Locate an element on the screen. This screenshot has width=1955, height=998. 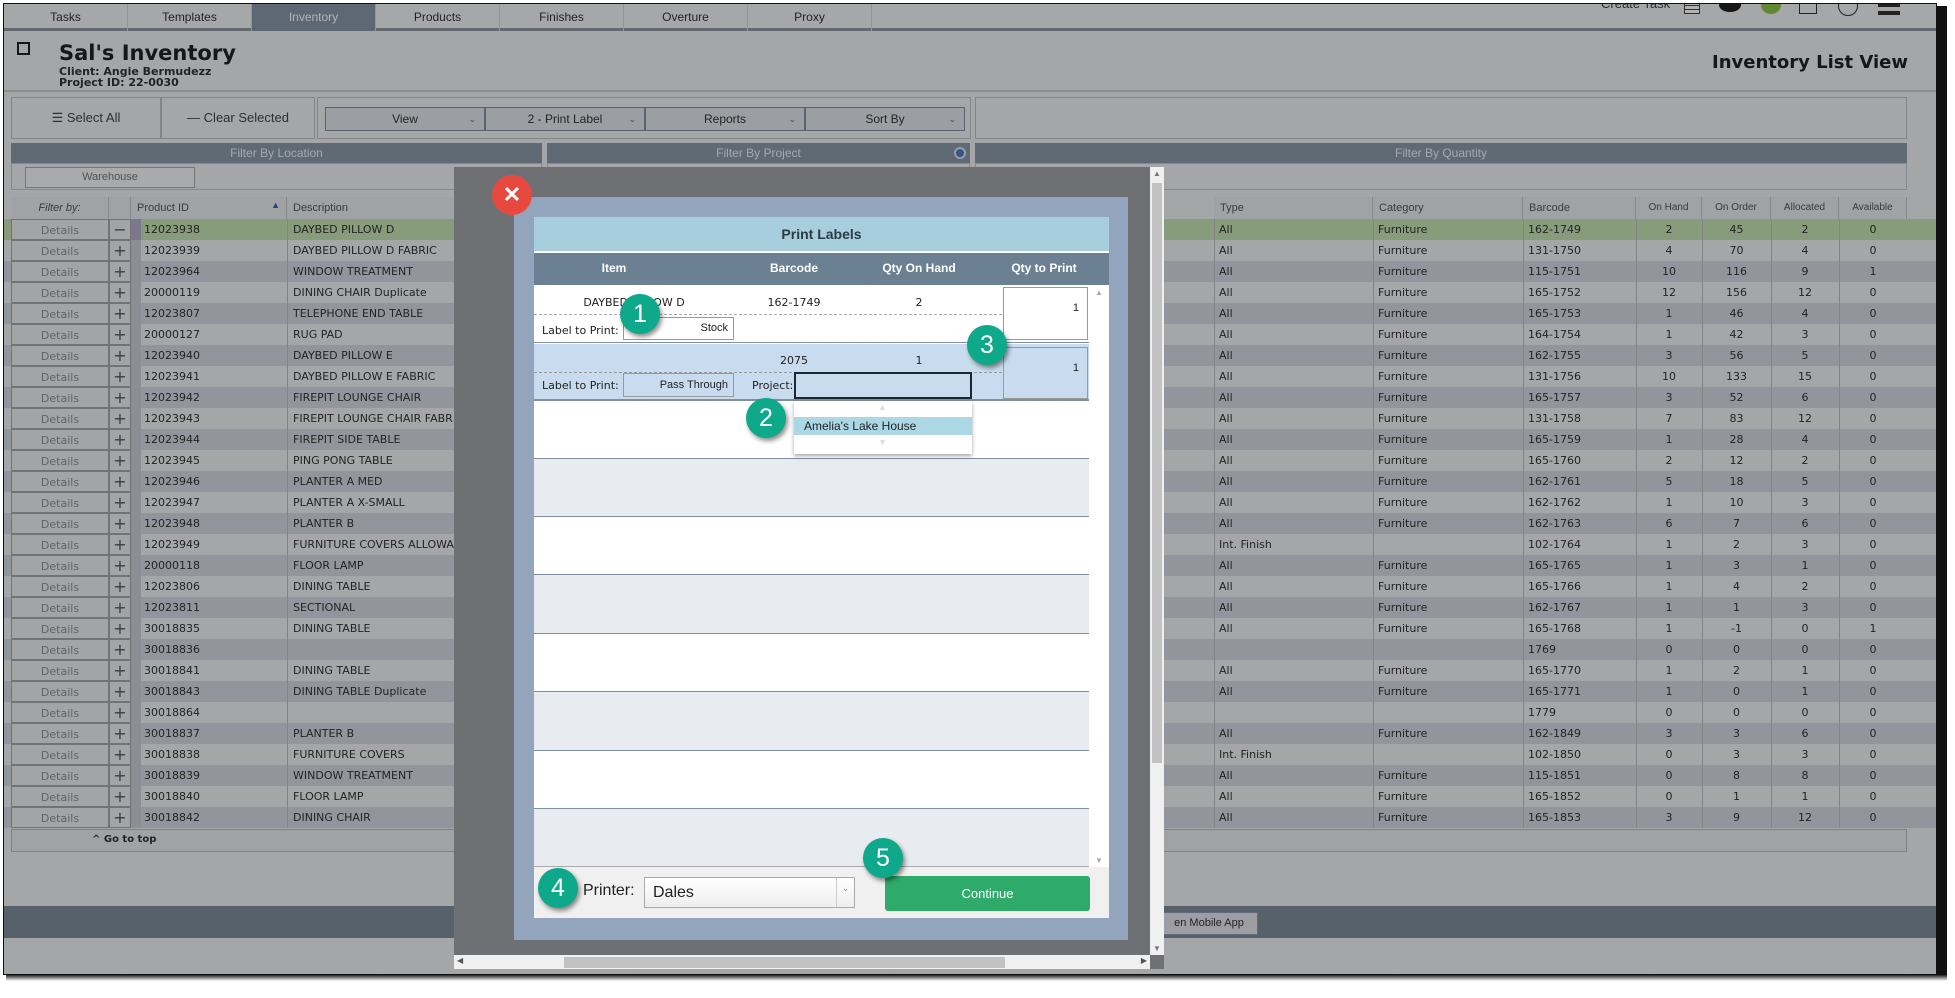
project-input is located at coordinates (883, 385).